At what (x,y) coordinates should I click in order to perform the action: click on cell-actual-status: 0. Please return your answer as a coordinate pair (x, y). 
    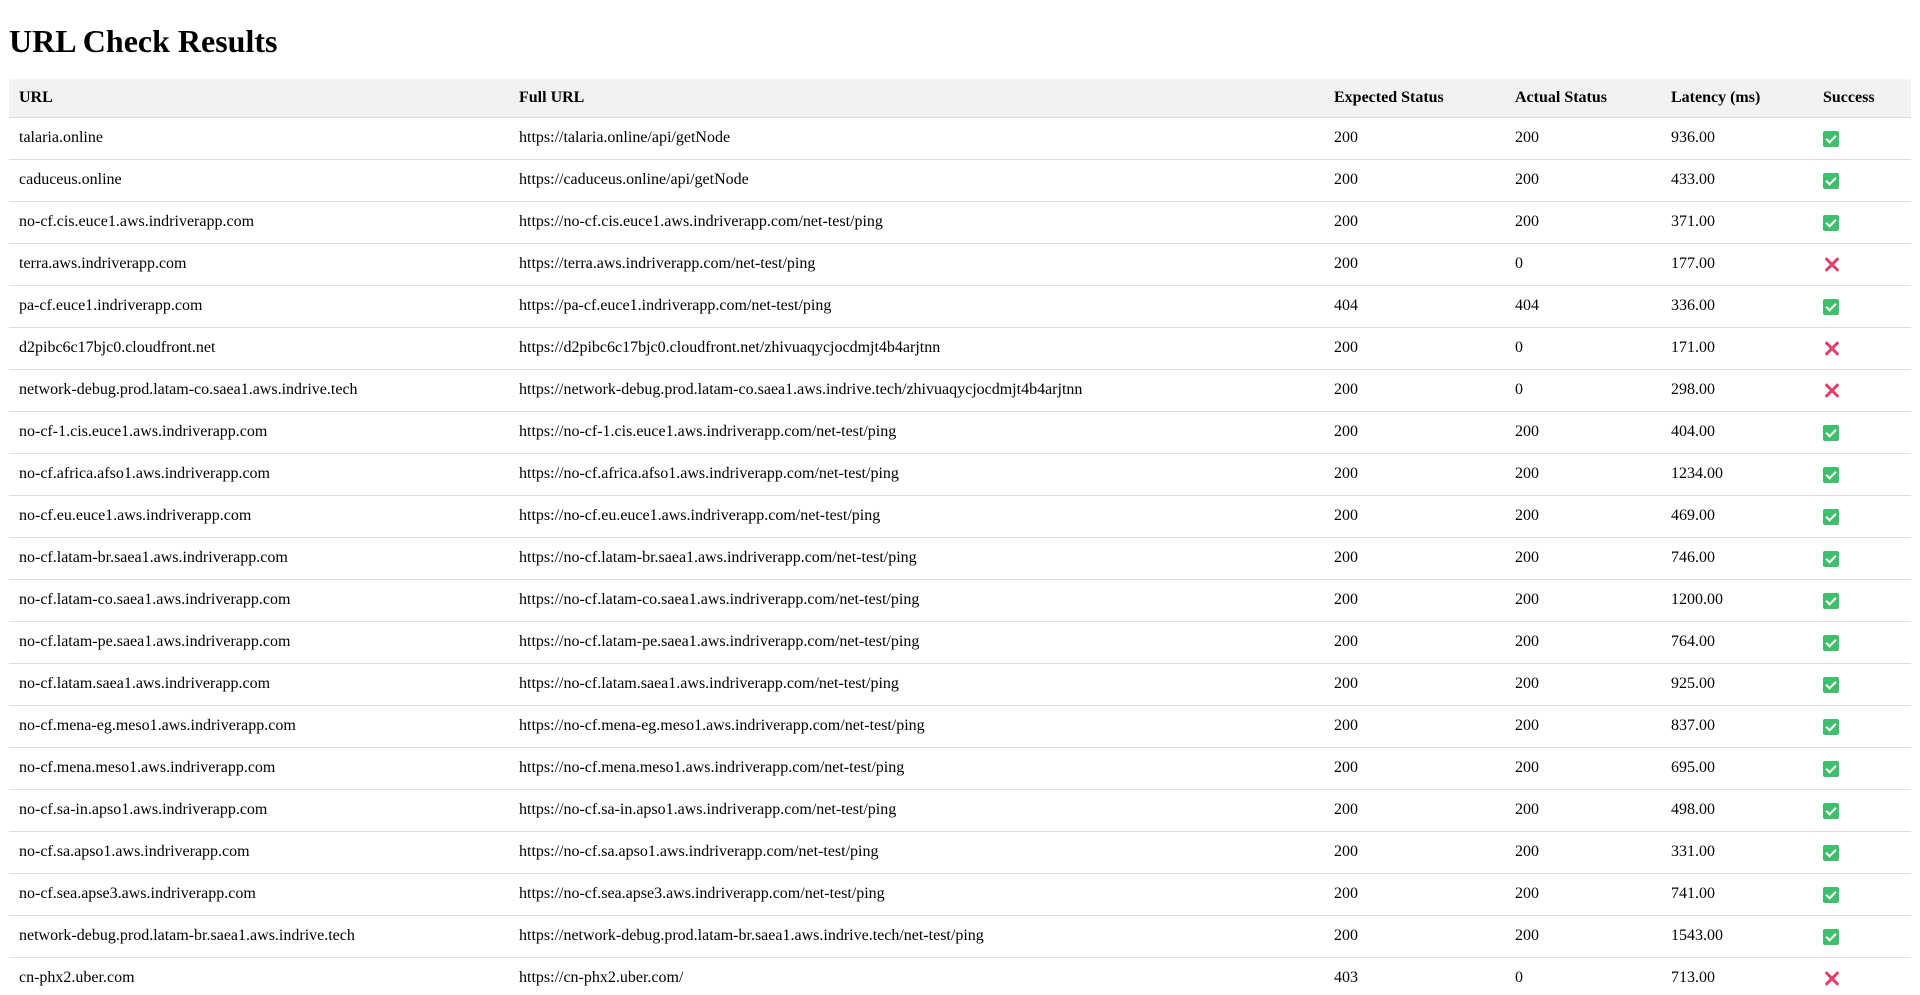
    Looking at the image, I should click on (1583, 348).